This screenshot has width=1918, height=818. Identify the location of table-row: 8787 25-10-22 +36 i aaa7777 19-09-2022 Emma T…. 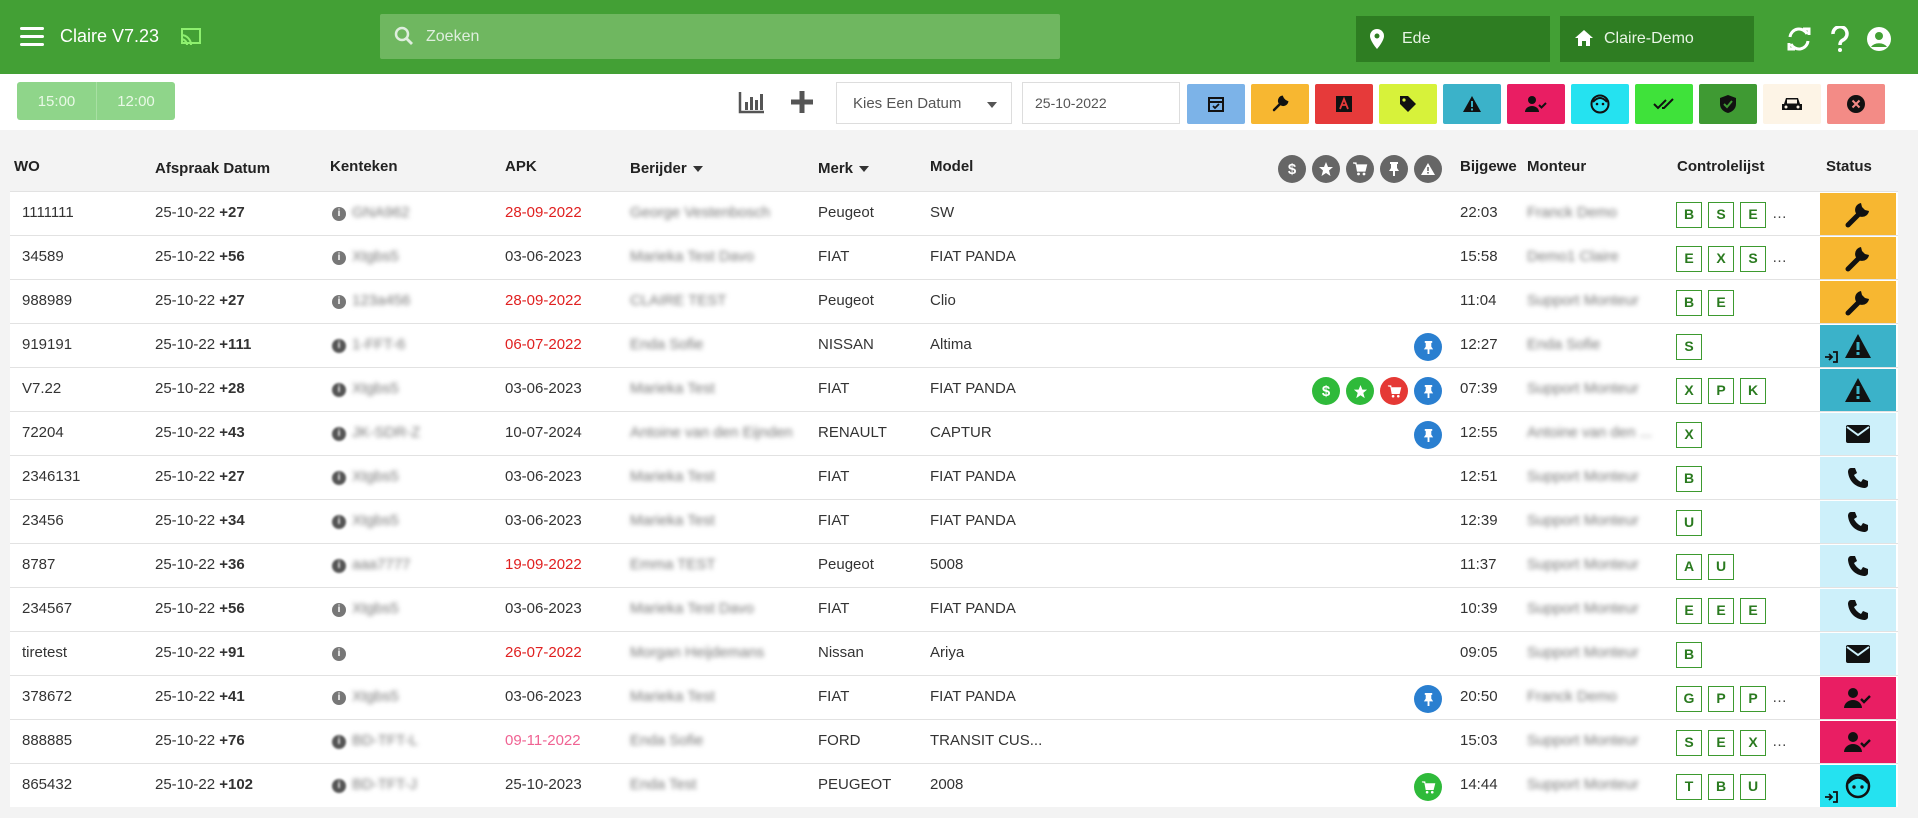
(954, 565).